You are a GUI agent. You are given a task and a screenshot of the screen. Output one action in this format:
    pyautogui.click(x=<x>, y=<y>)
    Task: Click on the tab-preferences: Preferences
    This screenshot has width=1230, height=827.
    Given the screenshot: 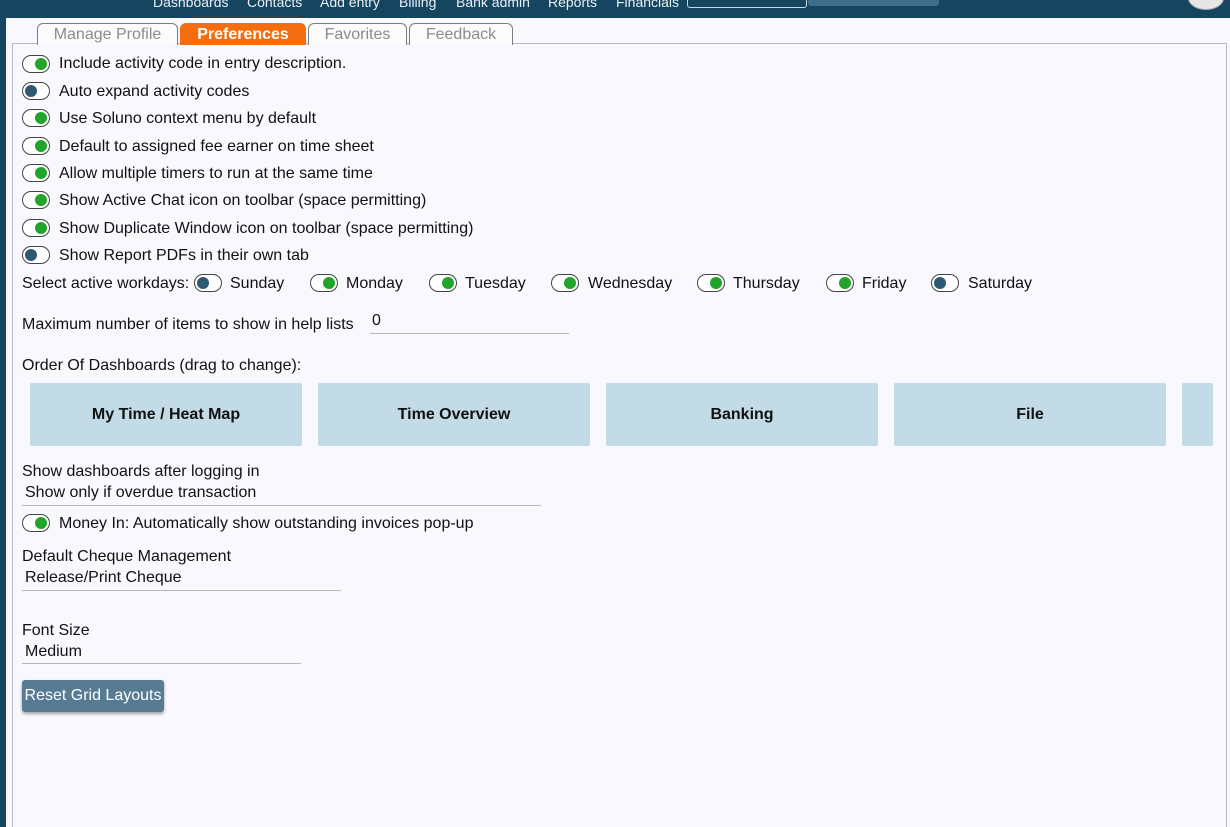 What is the action you would take?
    pyautogui.click(x=243, y=34)
    